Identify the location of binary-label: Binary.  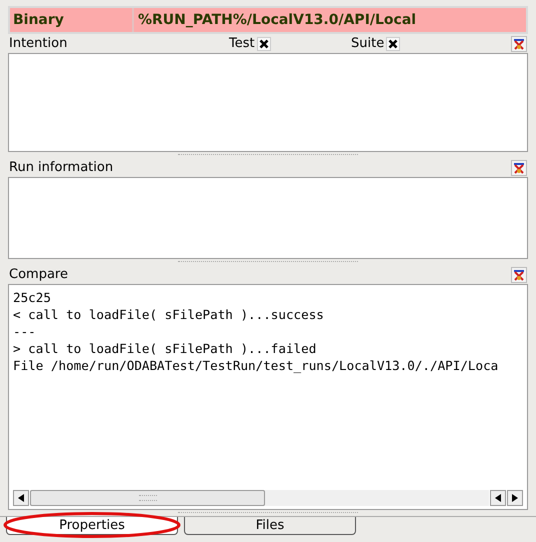
(38, 20).